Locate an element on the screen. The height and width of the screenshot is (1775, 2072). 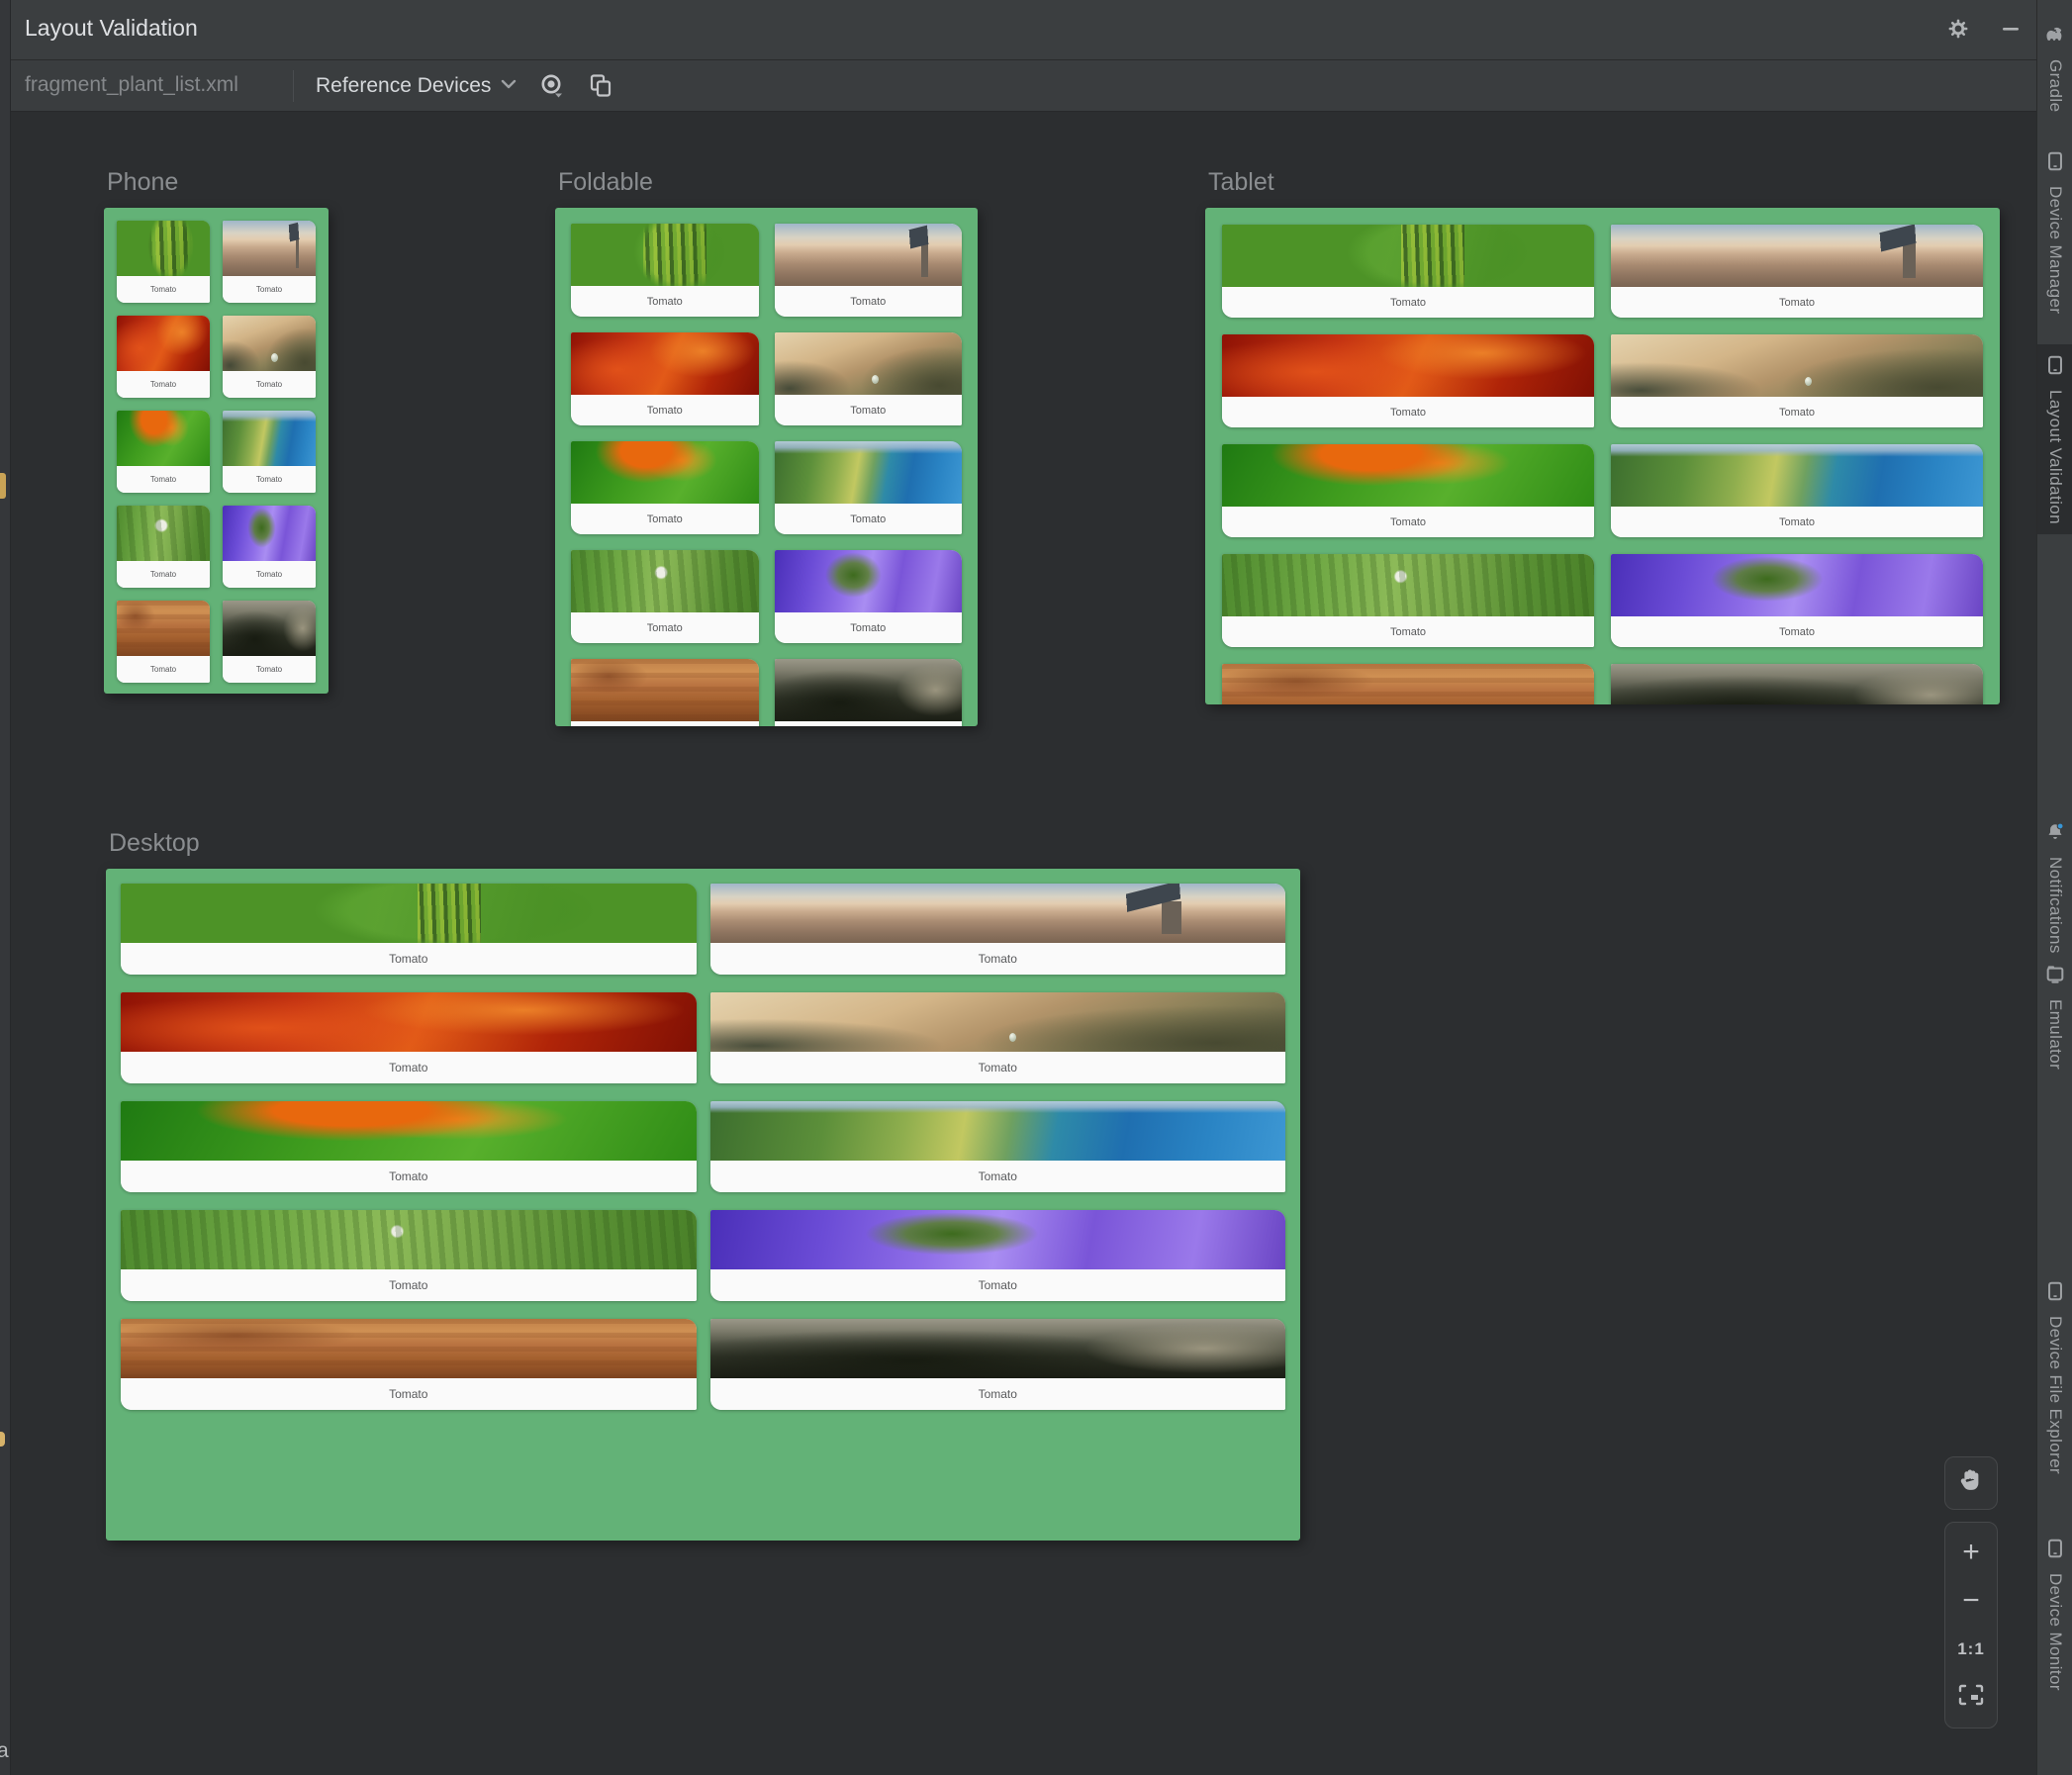
background-window-sliver: a is located at coordinates (5, 887).